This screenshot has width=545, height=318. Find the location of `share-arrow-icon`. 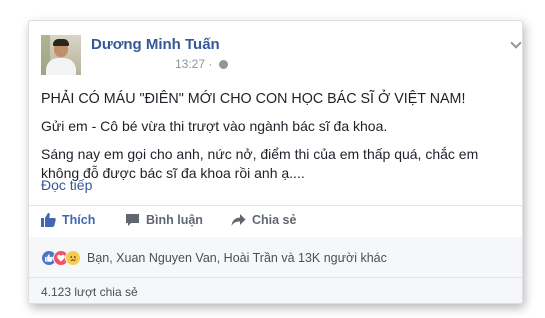

share-arrow-icon is located at coordinates (238, 220).